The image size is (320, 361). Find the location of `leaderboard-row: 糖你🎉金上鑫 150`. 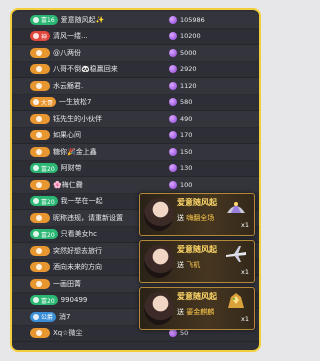

leaderboard-row: 糖你🎉金上鑫 150 is located at coordinates (135, 152).